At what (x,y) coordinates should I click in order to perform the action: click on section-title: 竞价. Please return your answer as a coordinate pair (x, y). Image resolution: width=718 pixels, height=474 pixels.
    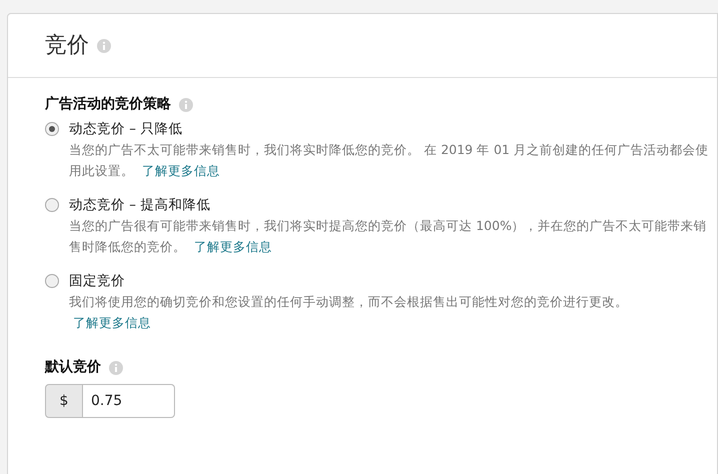
    Looking at the image, I should click on (67, 46).